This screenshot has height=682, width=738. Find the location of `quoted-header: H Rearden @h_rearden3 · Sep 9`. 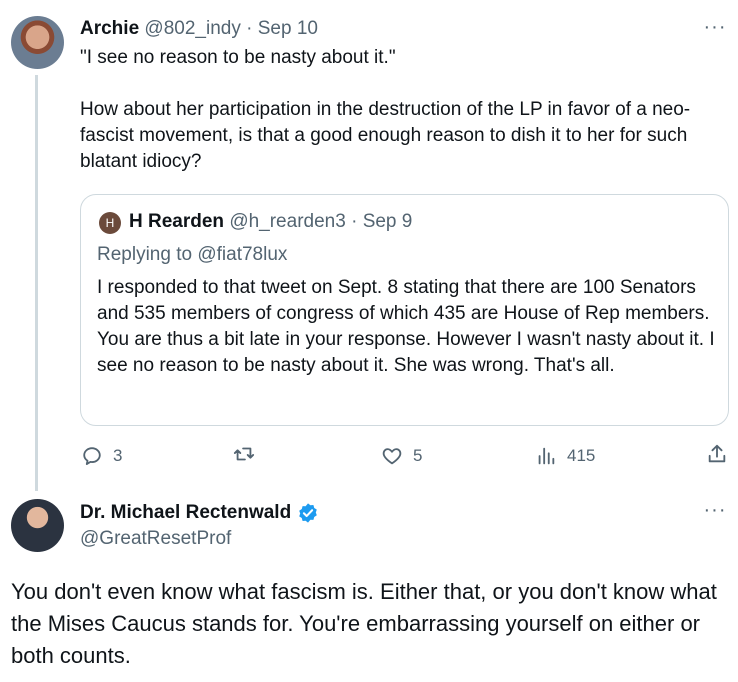

quoted-header: H Rearden @h_rearden3 · Sep 9 is located at coordinates (270, 222).